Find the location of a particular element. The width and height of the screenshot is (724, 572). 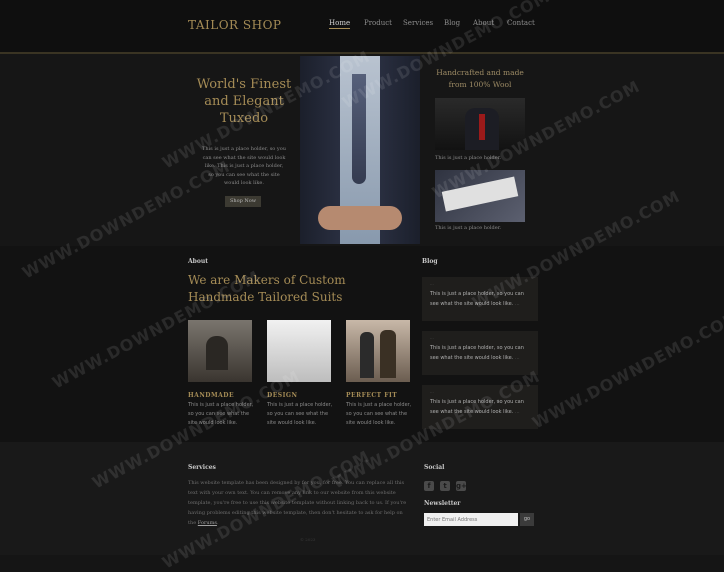

hero-suit-image is located at coordinates (360, 150).